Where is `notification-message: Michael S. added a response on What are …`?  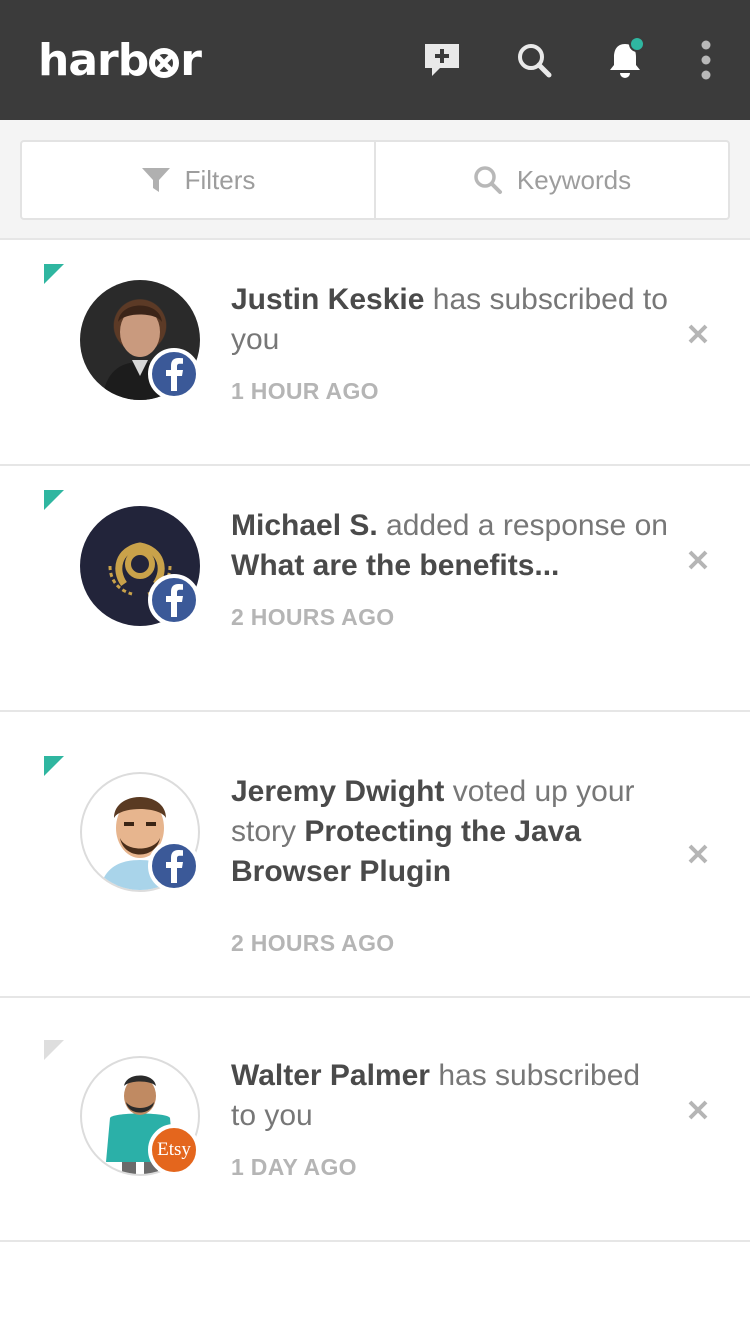 notification-message: Michael S. added a response on What are … is located at coordinates (451, 546).